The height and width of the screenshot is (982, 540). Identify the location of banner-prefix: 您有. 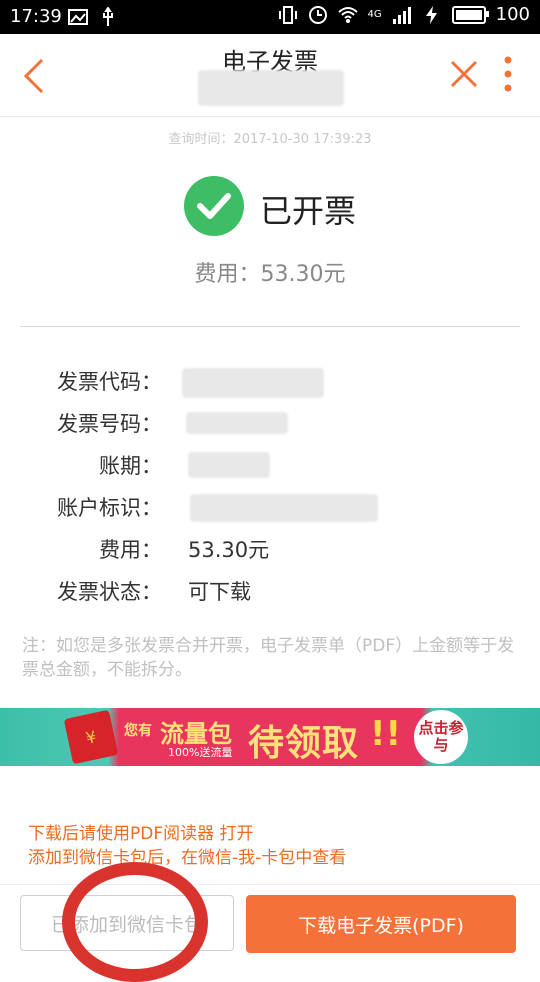
(138, 731).